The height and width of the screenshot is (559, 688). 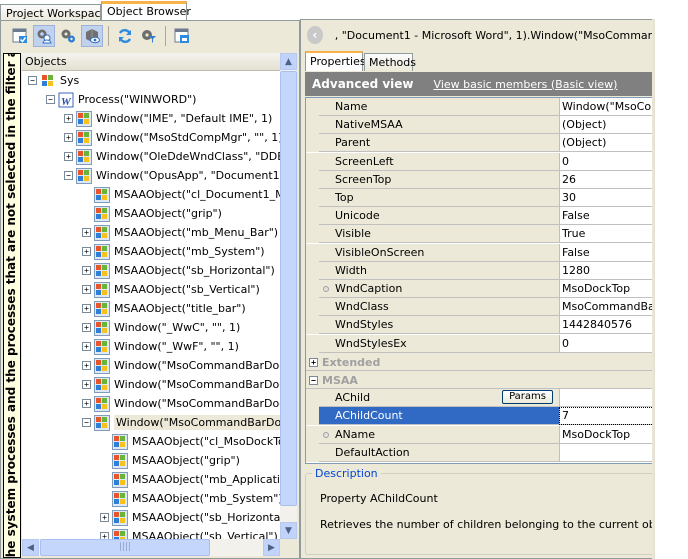 I want to click on tree-node: − Sys, so click(x=53, y=80).